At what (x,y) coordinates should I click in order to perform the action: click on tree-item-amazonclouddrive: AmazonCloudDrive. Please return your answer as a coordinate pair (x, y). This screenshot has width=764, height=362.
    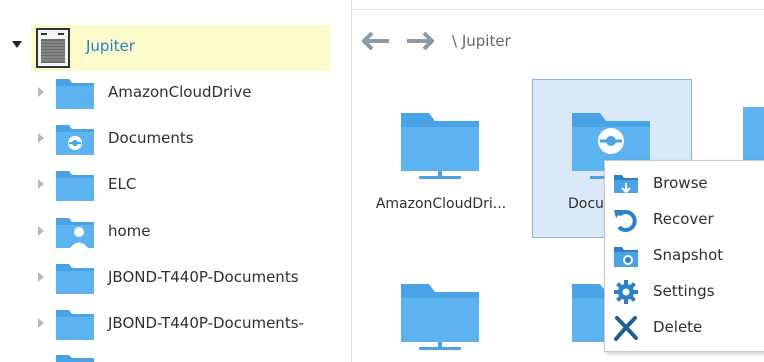
    Looking at the image, I should click on (175, 94).